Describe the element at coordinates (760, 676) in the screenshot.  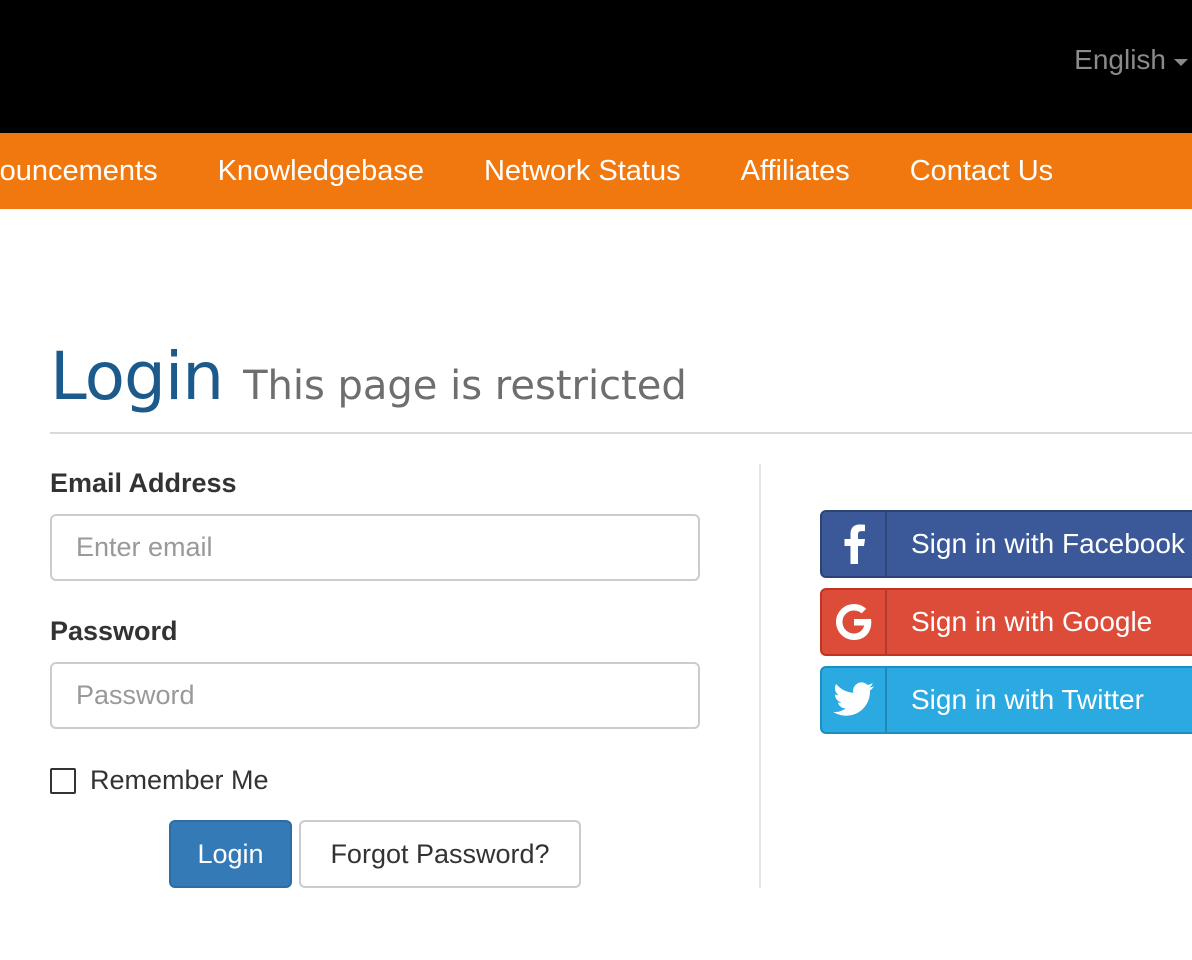
I see `column-divider` at that location.